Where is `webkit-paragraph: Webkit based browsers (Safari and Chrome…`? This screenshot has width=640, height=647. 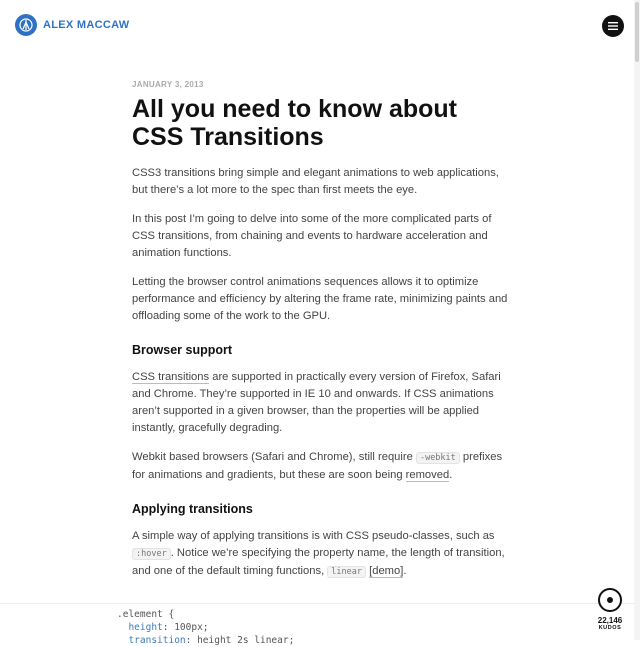 webkit-paragraph: Webkit based browsers (Safari and Chrome… is located at coordinates (322, 466).